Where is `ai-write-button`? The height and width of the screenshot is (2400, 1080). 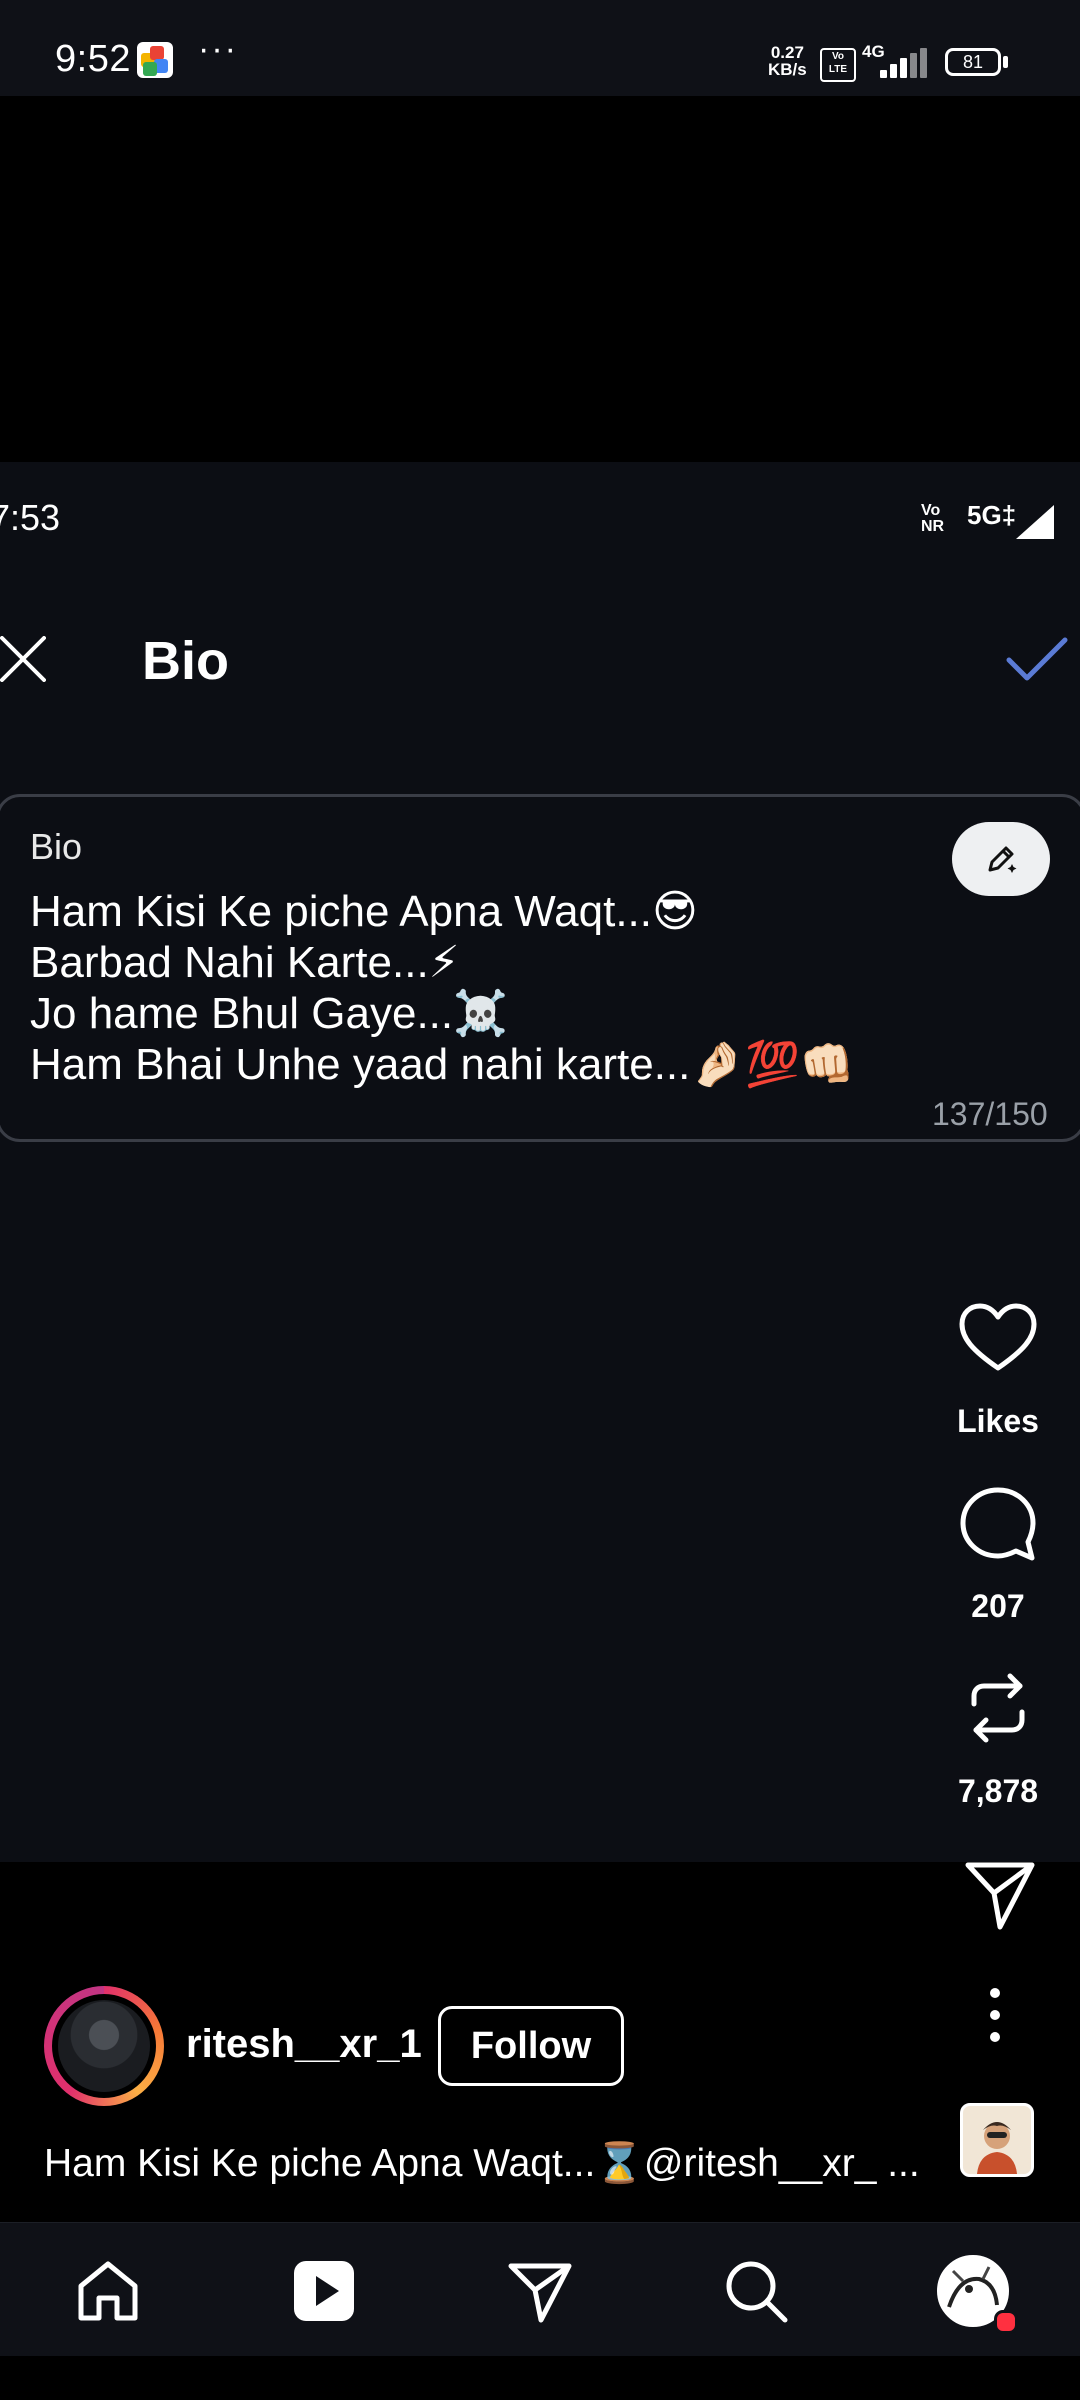
ai-write-button is located at coordinates (1001, 859).